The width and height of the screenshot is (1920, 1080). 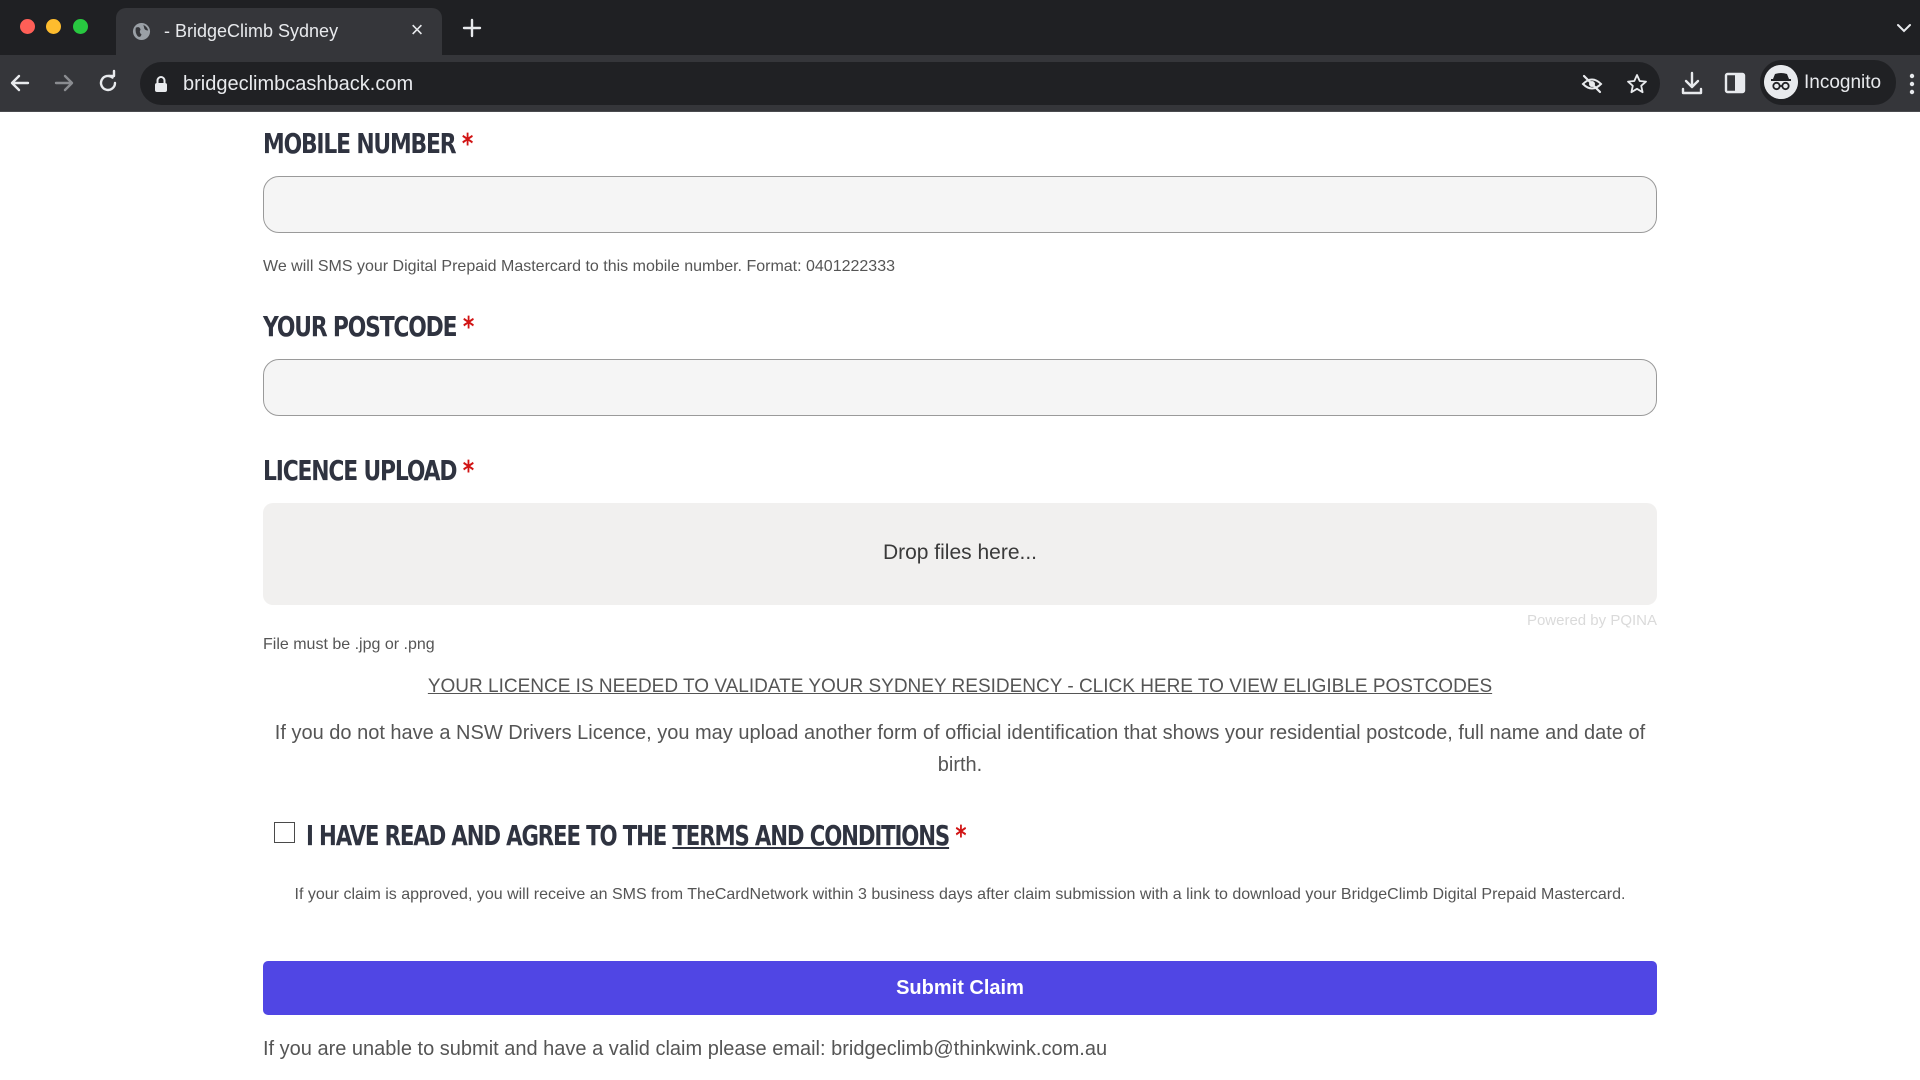 What do you see at coordinates (960, 27) in the screenshot?
I see `browser-tab-bar: - BridgeClimb Sydney ×` at bounding box center [960, 27].